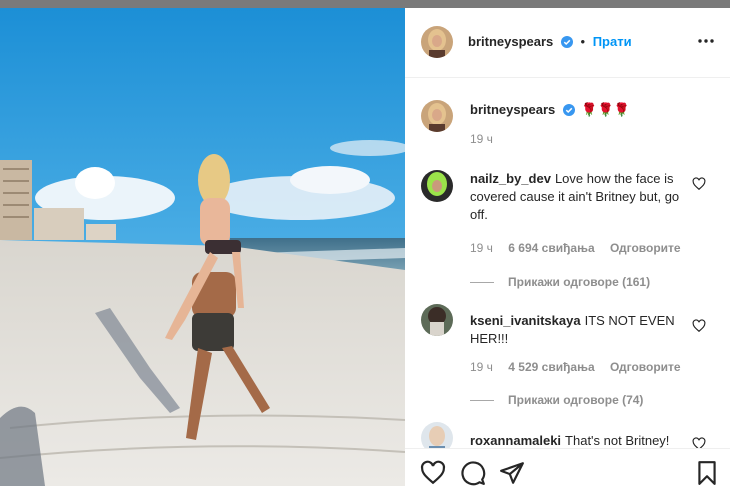 The width and height of the screenshot is (730, 486). I want to click on author-username: britneyspears, so click(510, 41).